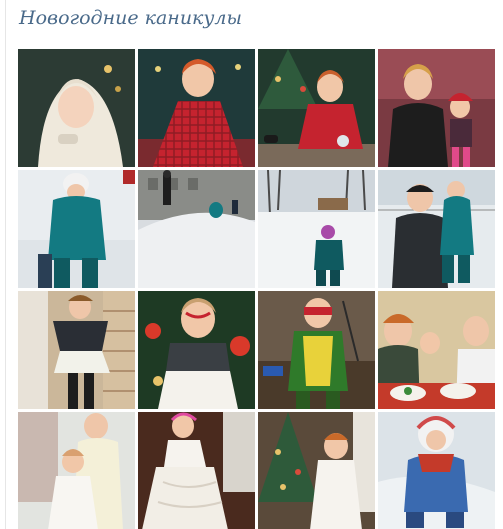  I want to click on album-title: Новогодние каникулы, so click(130, 18).